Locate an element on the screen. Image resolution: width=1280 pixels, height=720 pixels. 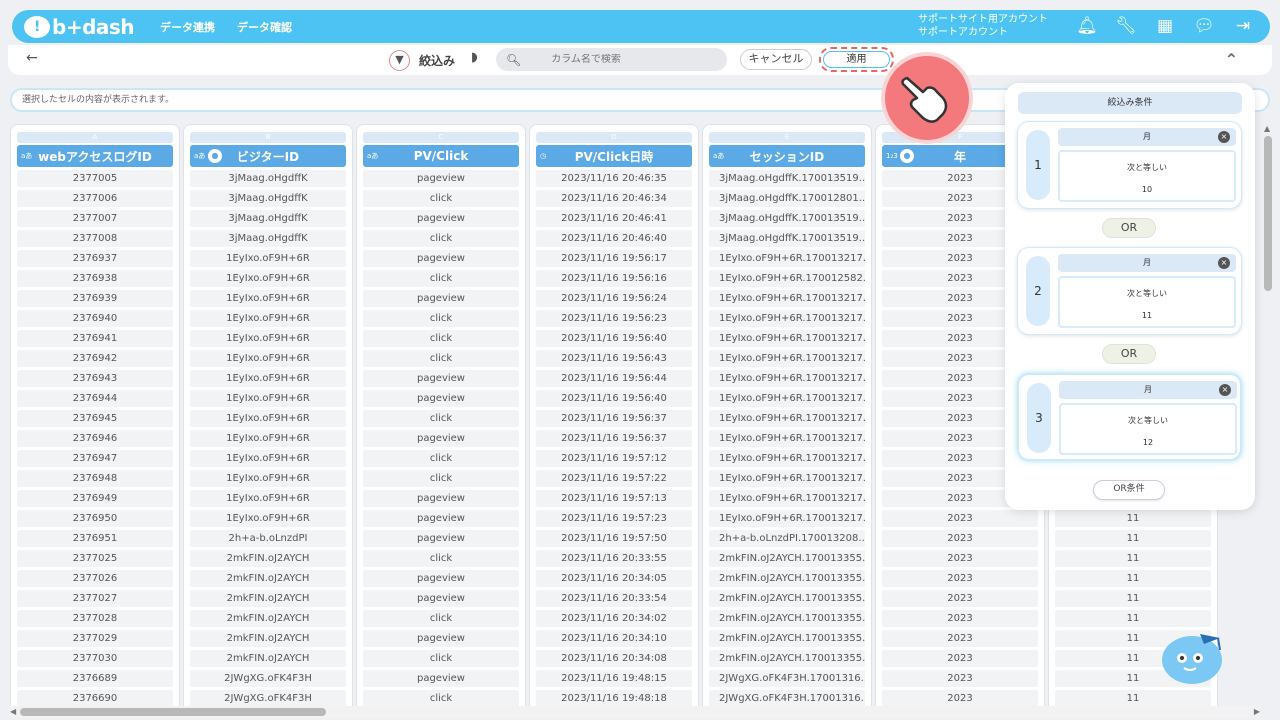
table-cell: 2377006 is located at coordinates (95, 198).